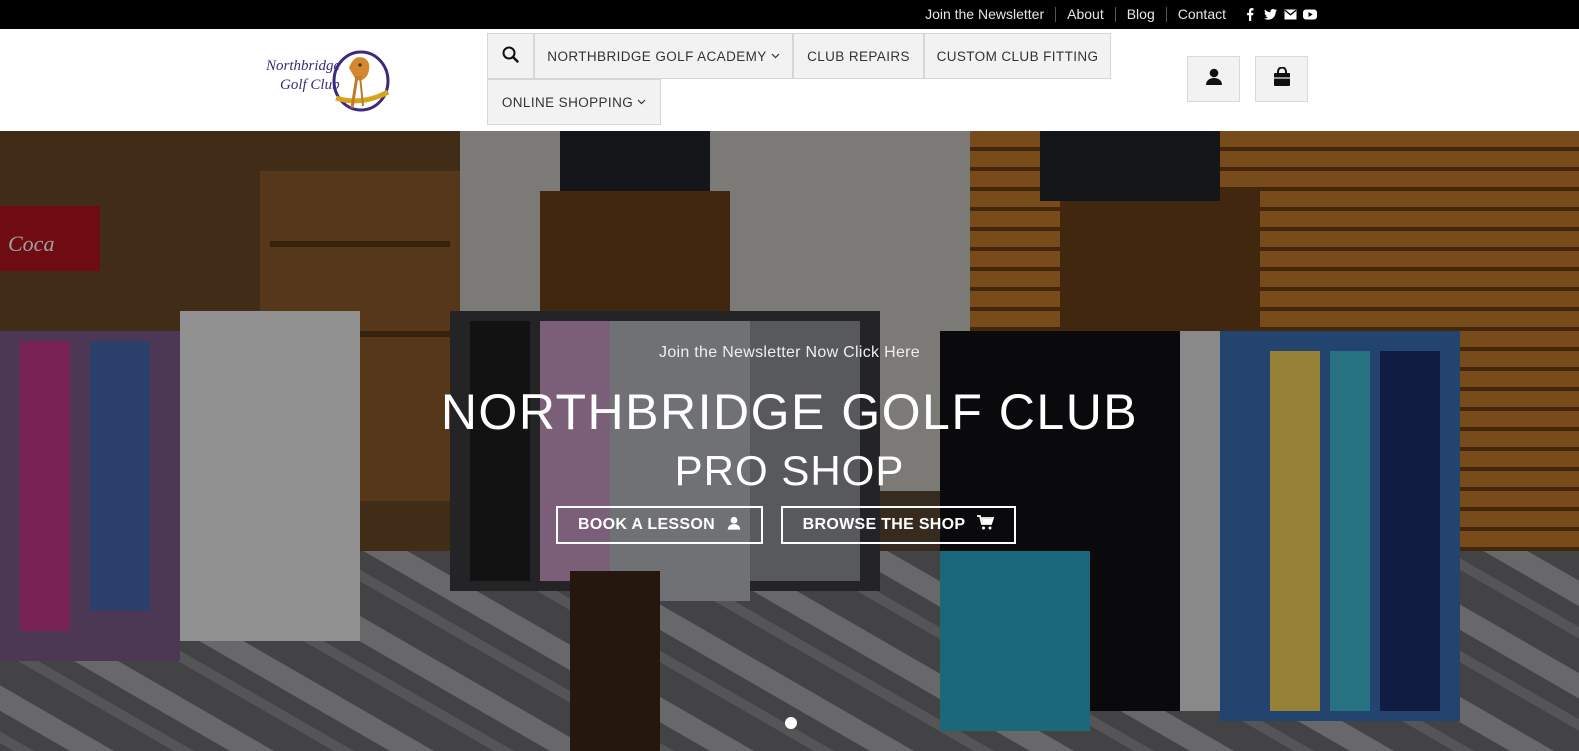 This screenshot has width=1579, height=751. I want to click on cart-icon, so click(986, 525).